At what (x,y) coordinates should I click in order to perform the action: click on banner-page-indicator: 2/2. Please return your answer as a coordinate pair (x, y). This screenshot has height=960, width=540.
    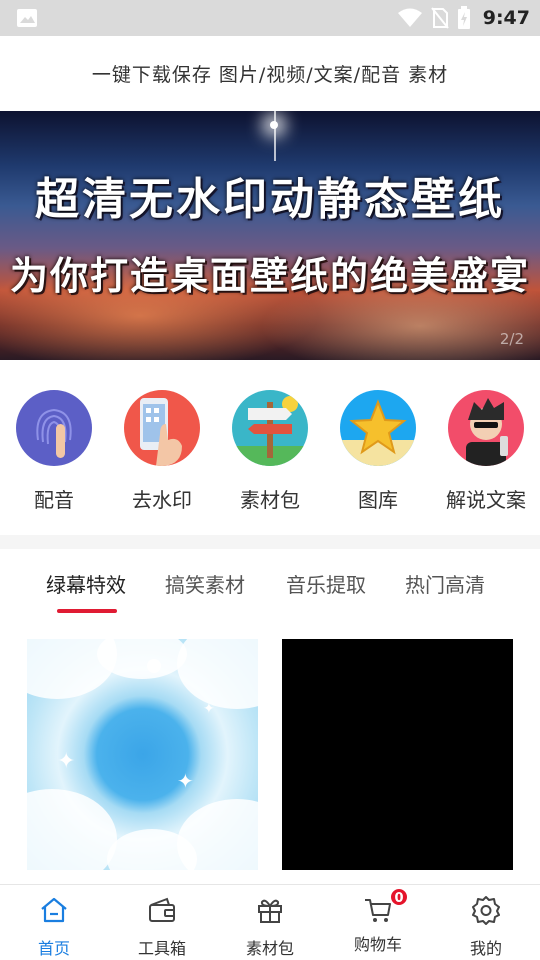
    Looking at the image, I should click on (511, 339).